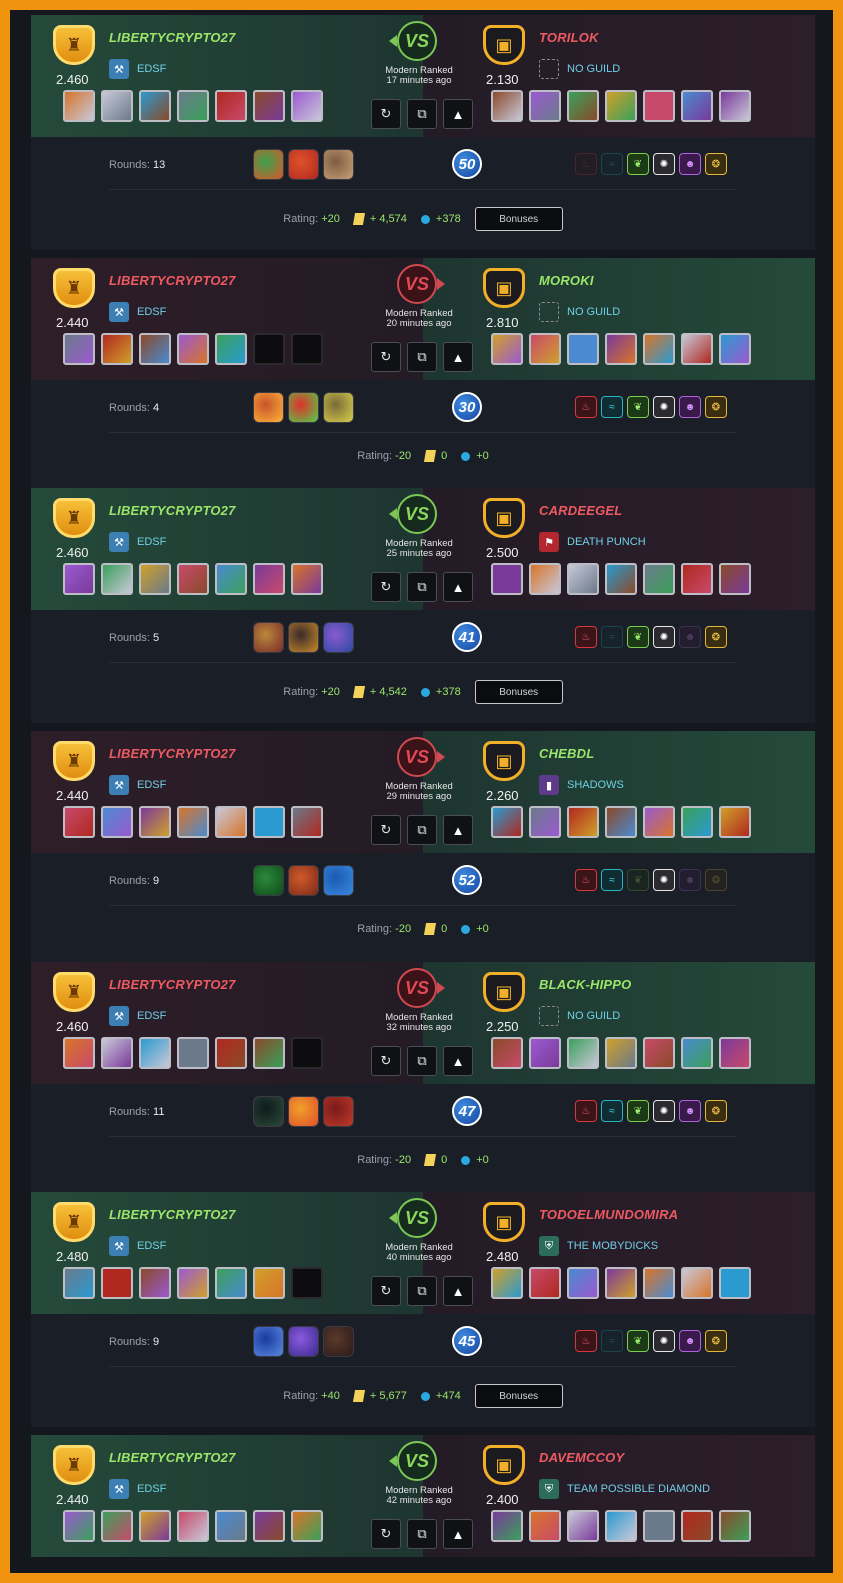 The width and height of the screenshot is (843, 1583). I want to click on guild: ⛨ TEAM POSSIBLE DIAMOND, so click(624, 1489).